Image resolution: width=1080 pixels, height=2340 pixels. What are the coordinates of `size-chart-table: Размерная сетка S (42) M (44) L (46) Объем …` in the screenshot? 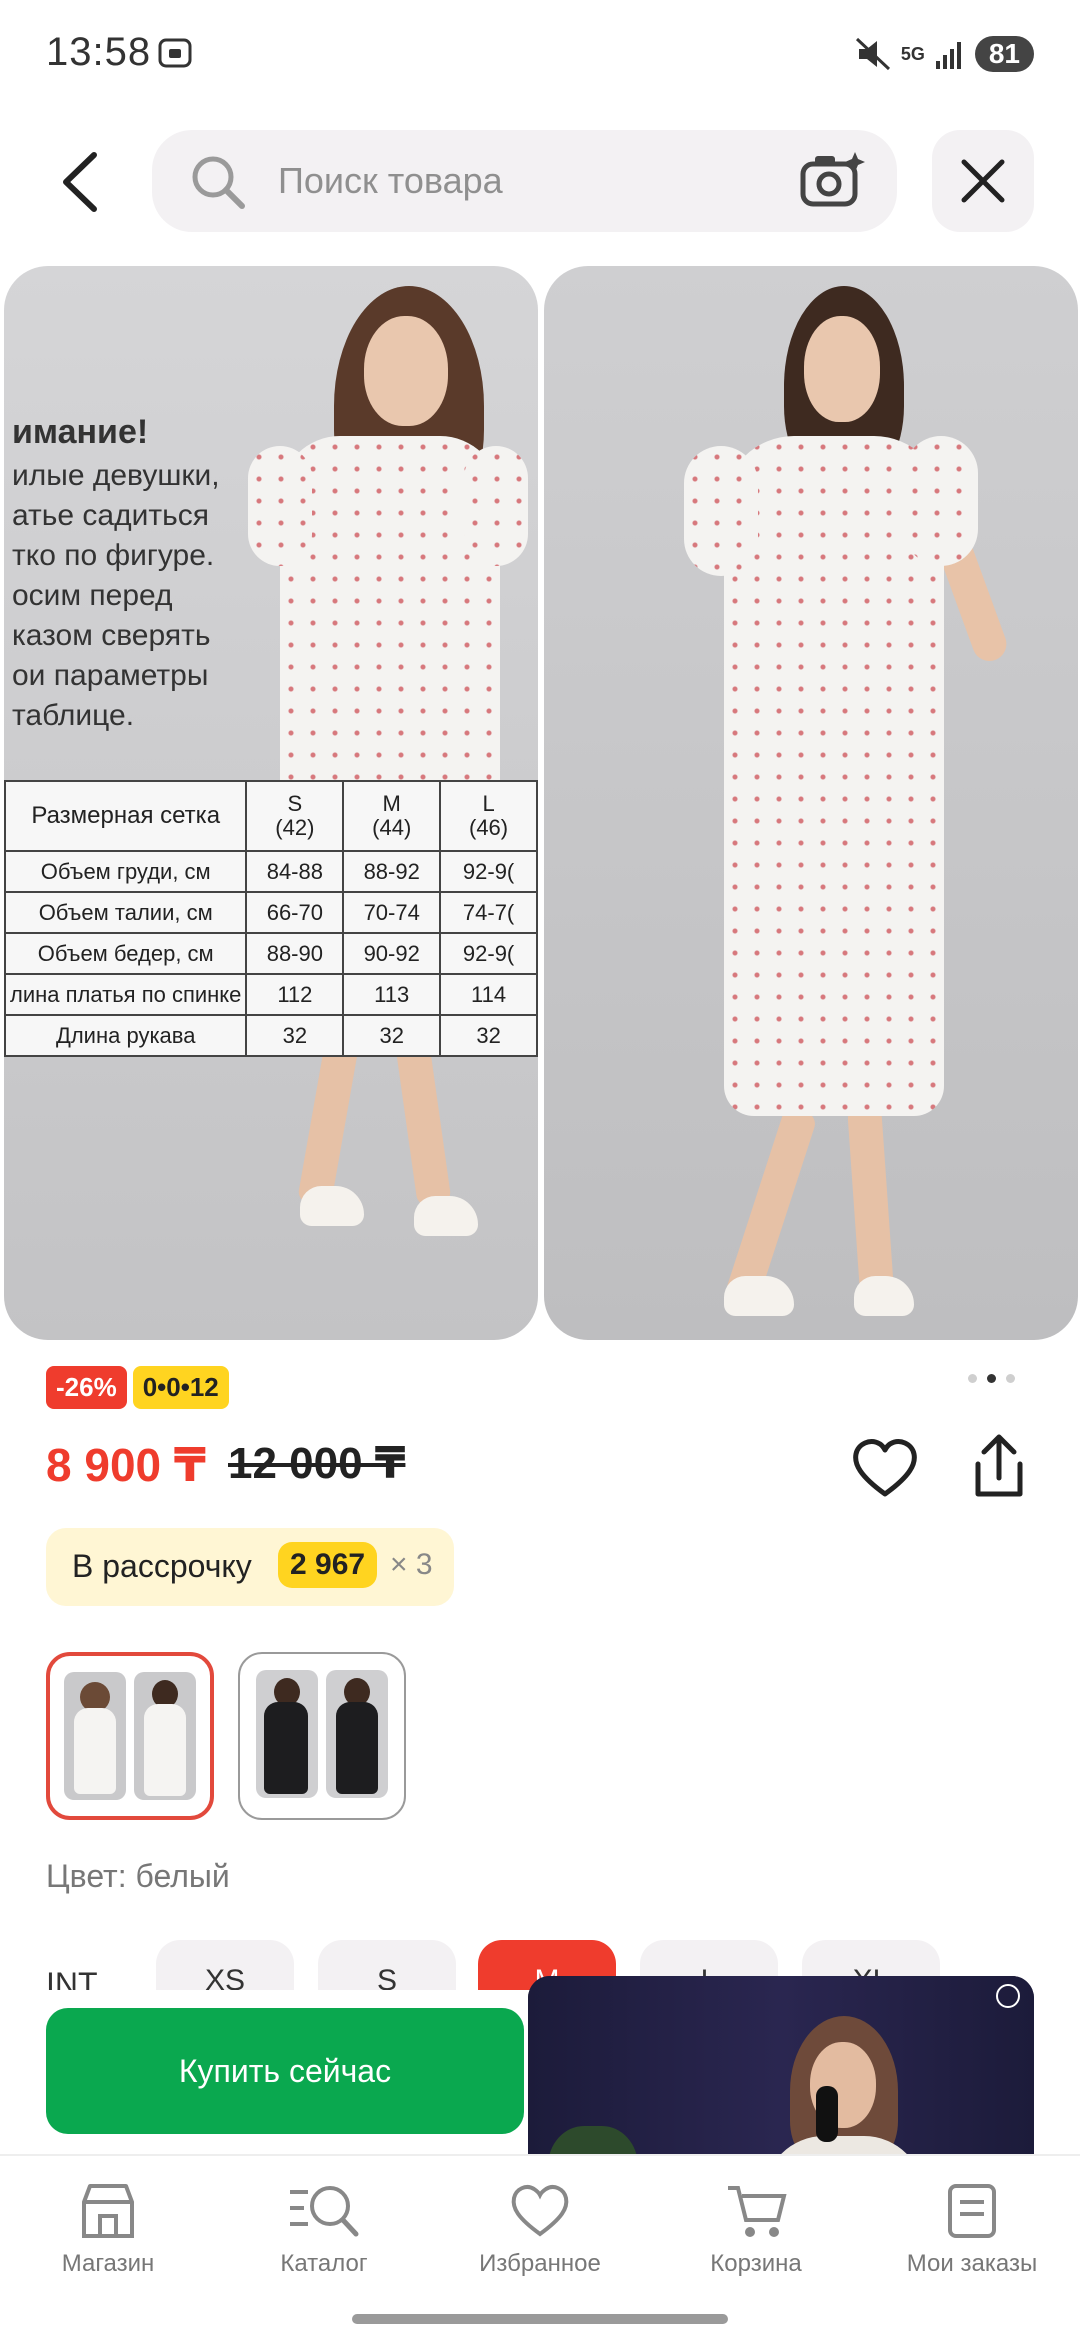 It's located at (271, 918).